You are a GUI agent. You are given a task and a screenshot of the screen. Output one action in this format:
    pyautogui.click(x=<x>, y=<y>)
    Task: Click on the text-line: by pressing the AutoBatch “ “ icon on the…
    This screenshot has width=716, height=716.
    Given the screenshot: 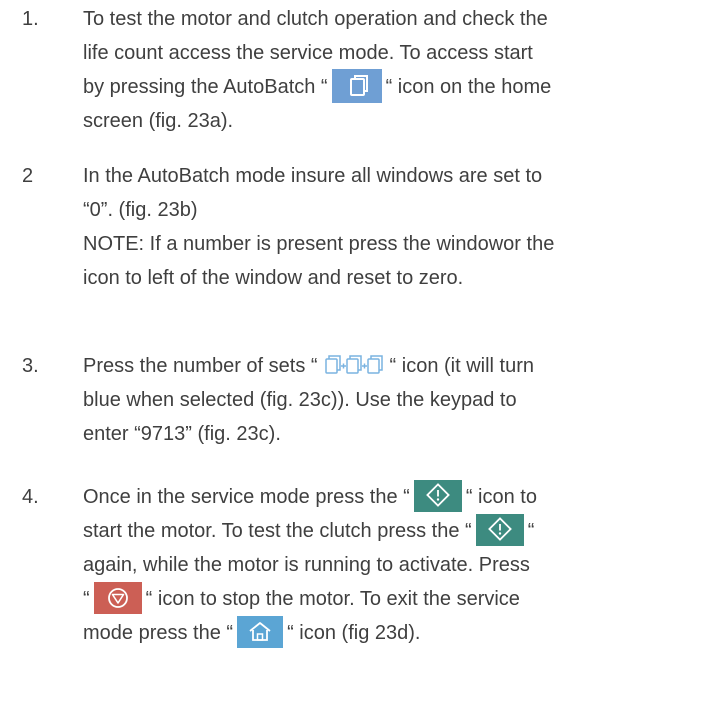 What is the action you would take?
    pyautogui.click(x=398, y=86)
    